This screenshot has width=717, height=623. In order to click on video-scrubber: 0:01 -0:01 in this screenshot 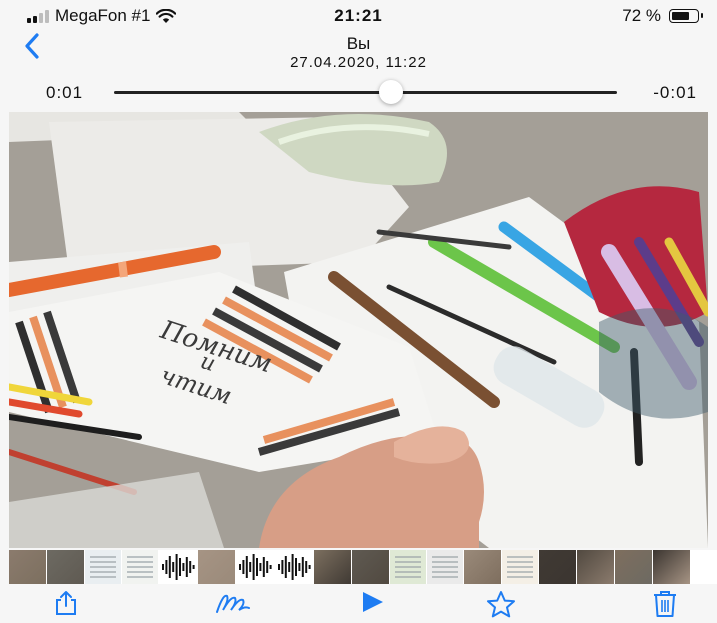, I will do `click(358, 92)`.